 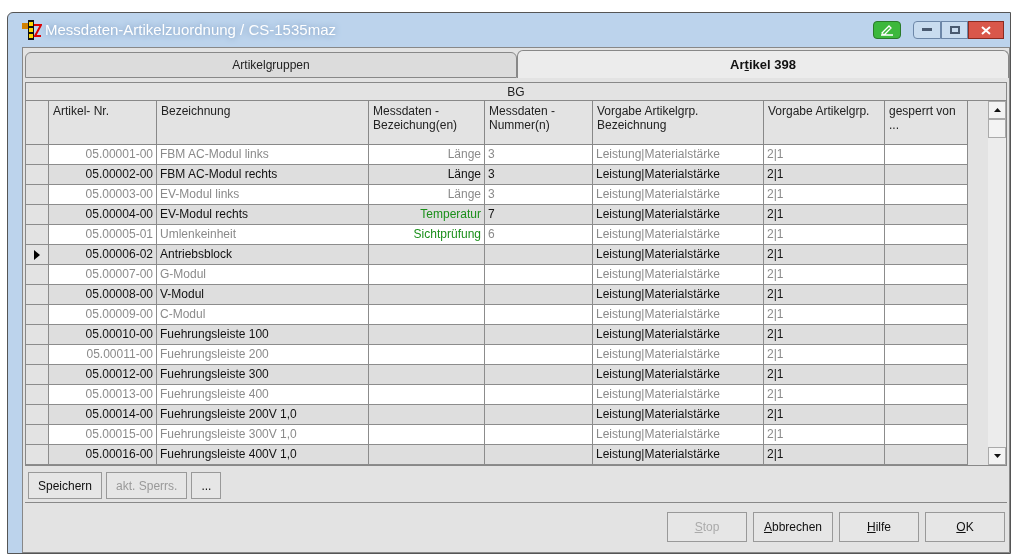 I want to click on table-cell: V-Modul, so click(x=263, y=295).